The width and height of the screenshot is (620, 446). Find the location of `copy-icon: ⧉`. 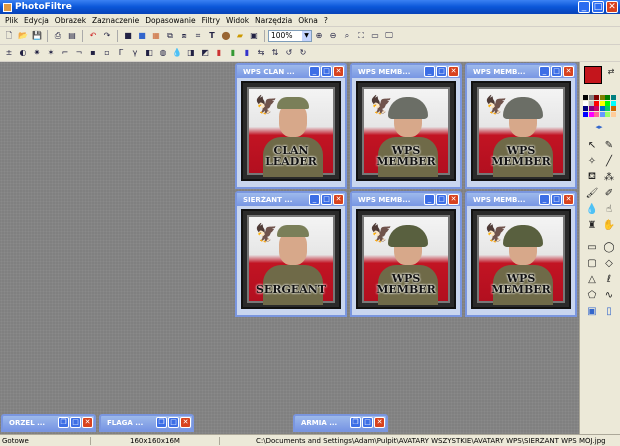

copy-icon: ⧉ is located at coordinates (170, 36).